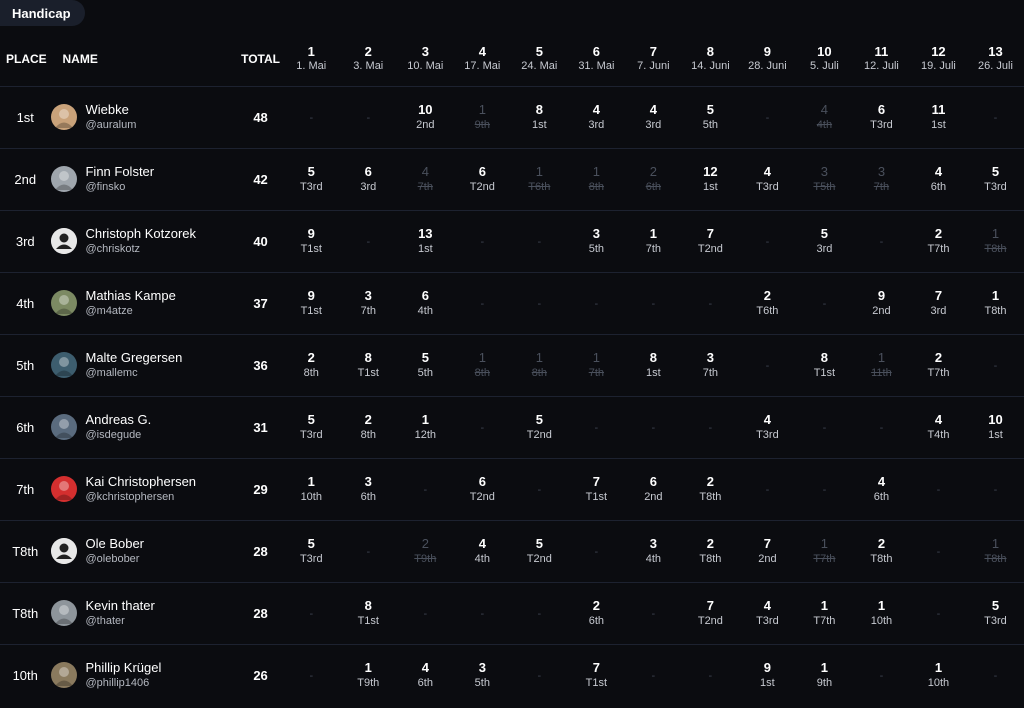 This screenshot has width=1024, height=708. I want to click on event-header-3: 3 10. Mai, so click(425, 59).